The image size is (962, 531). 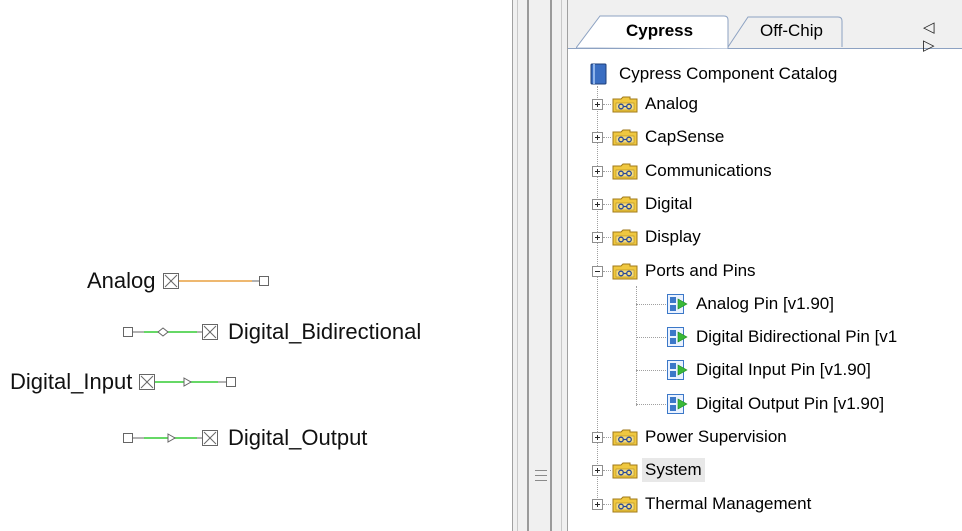 I want to click on tab-cypress: Cypress, so click(x=655, y=31).